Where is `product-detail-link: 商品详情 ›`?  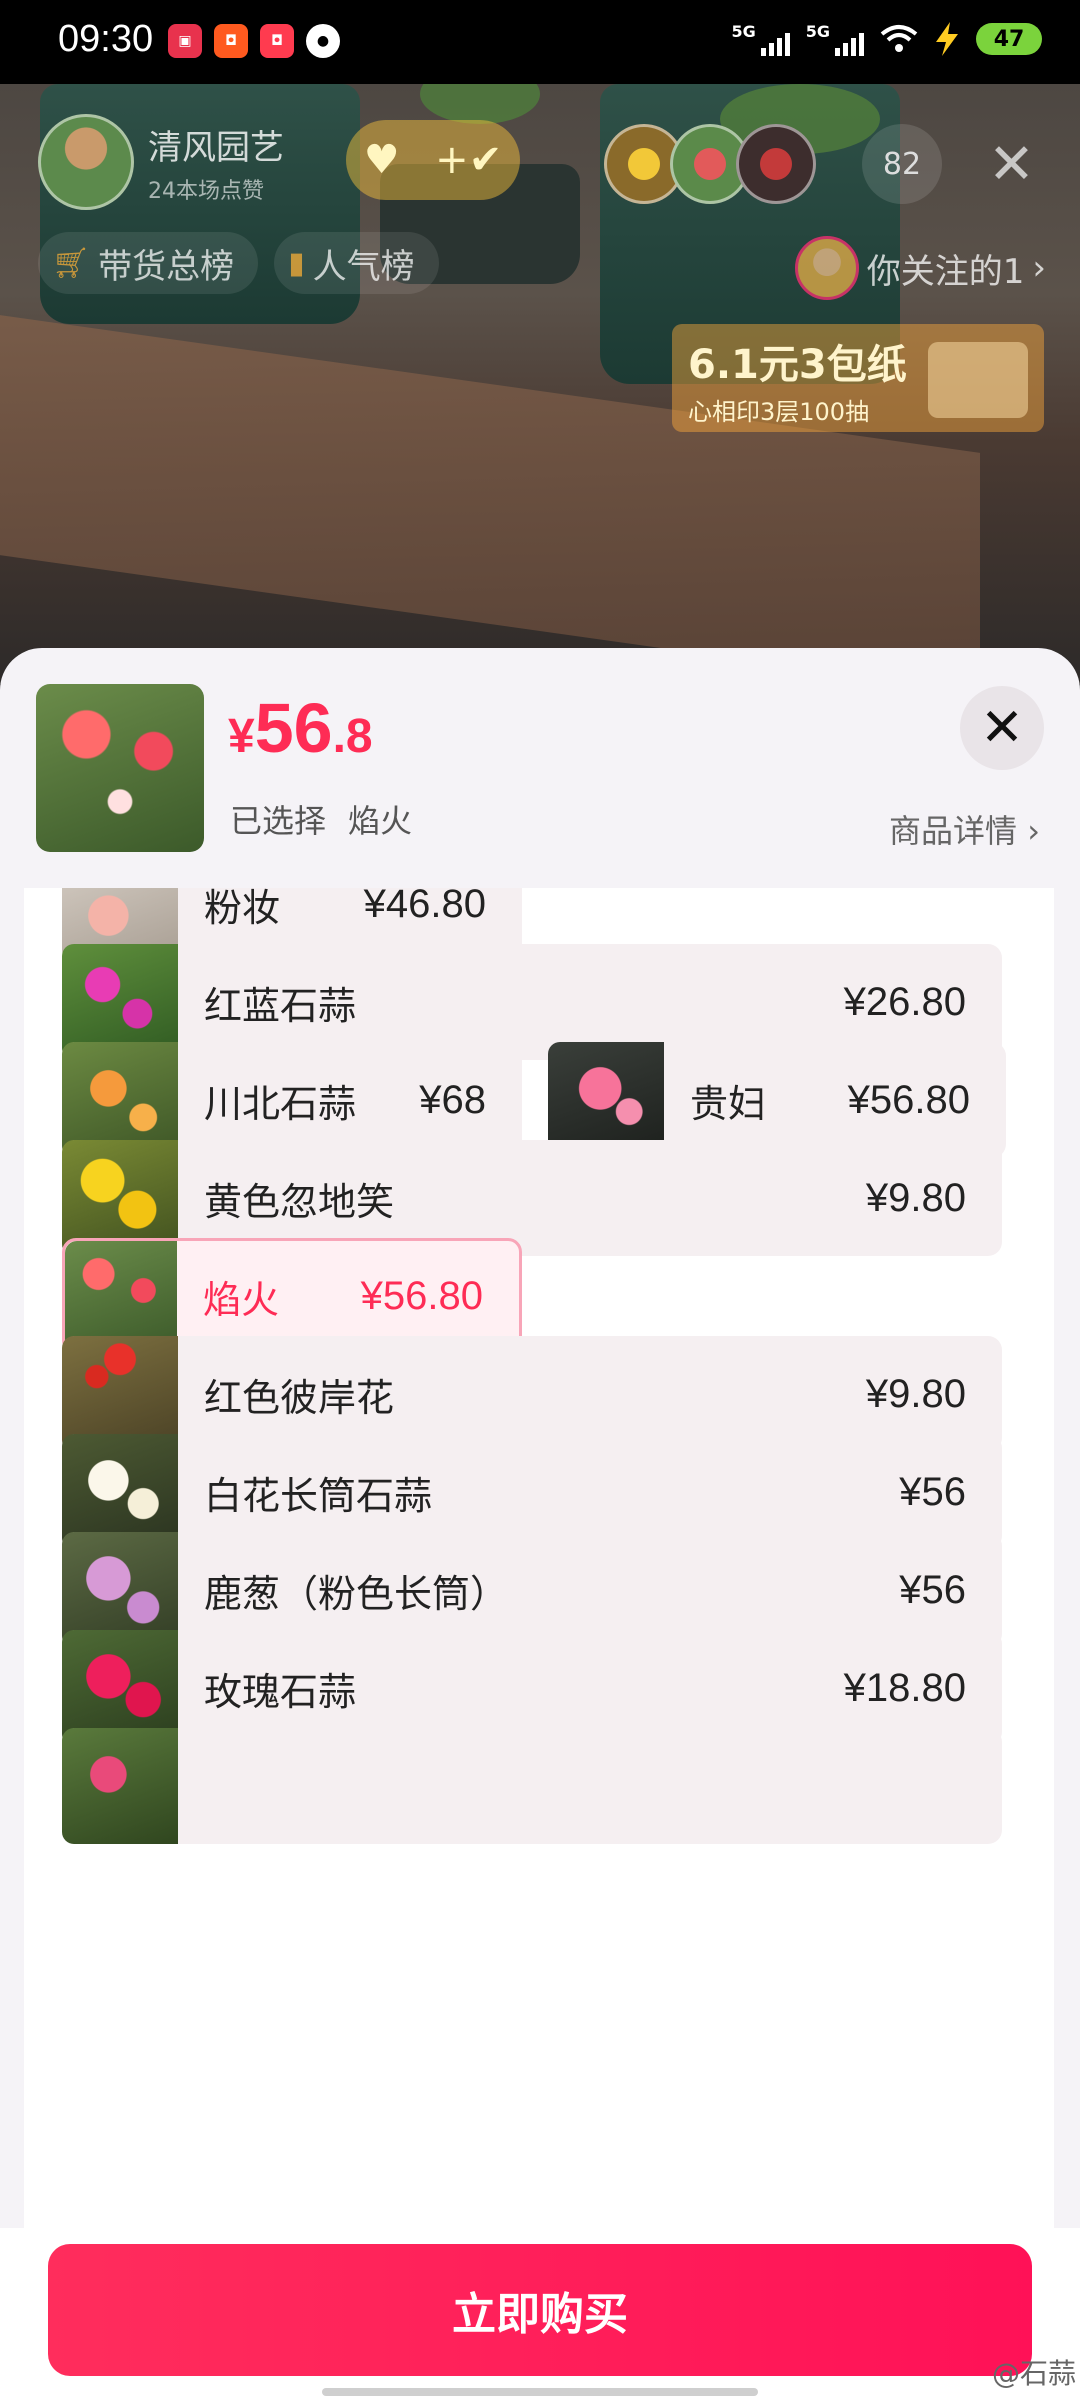 product-detail-link: 商品详情 › is located at coordinates (964, 829).